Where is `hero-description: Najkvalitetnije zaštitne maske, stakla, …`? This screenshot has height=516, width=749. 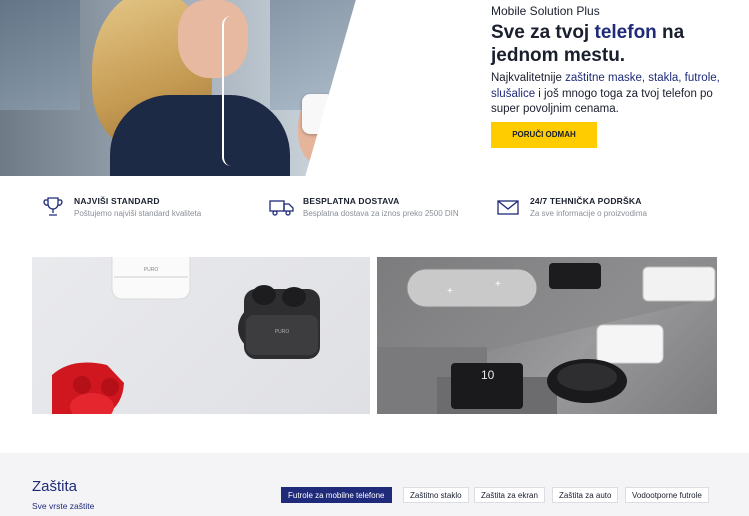
hero-description: Najkvalitetnije zaštitne maske, stakla, … is located at coordinates (605, 93).